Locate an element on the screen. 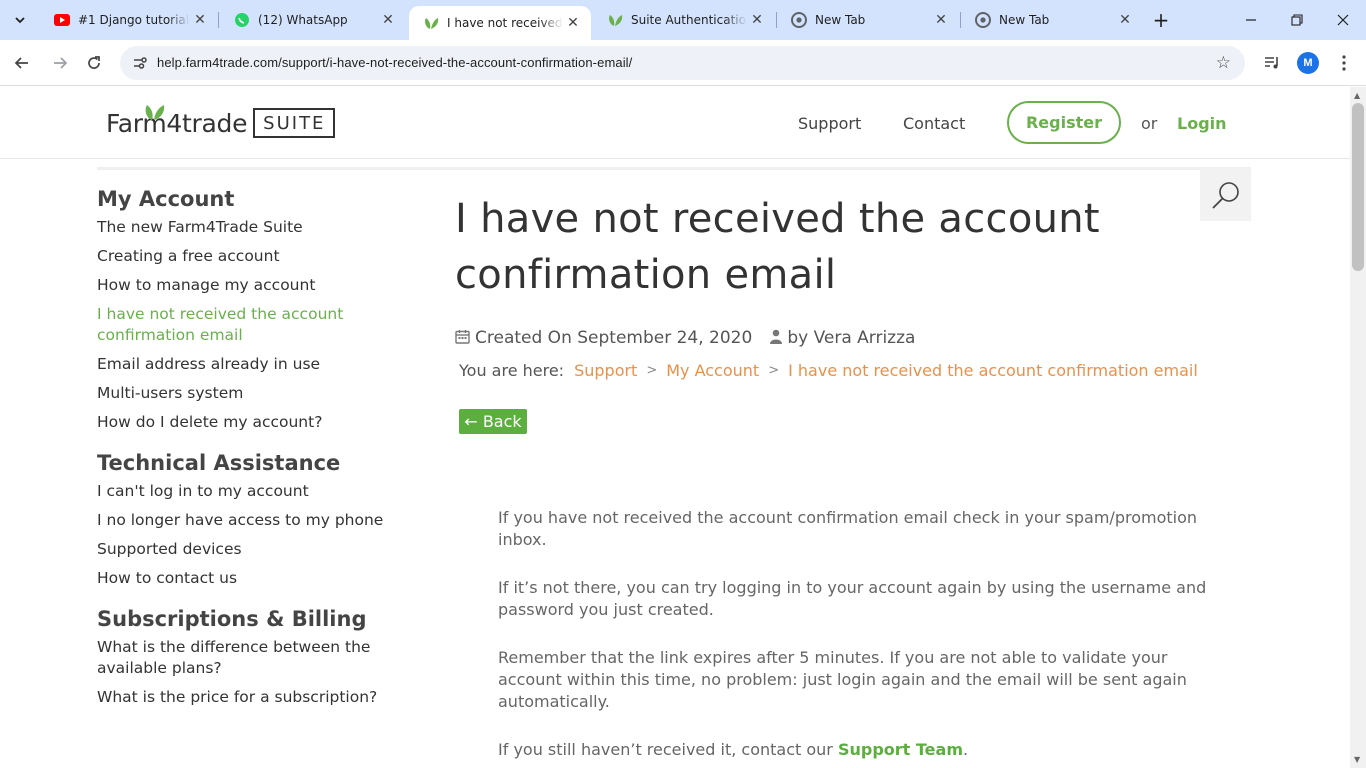 This screenshot has height=768, width=1366. breadcrumb-label: You are here: is located at coordinates (512, 370).